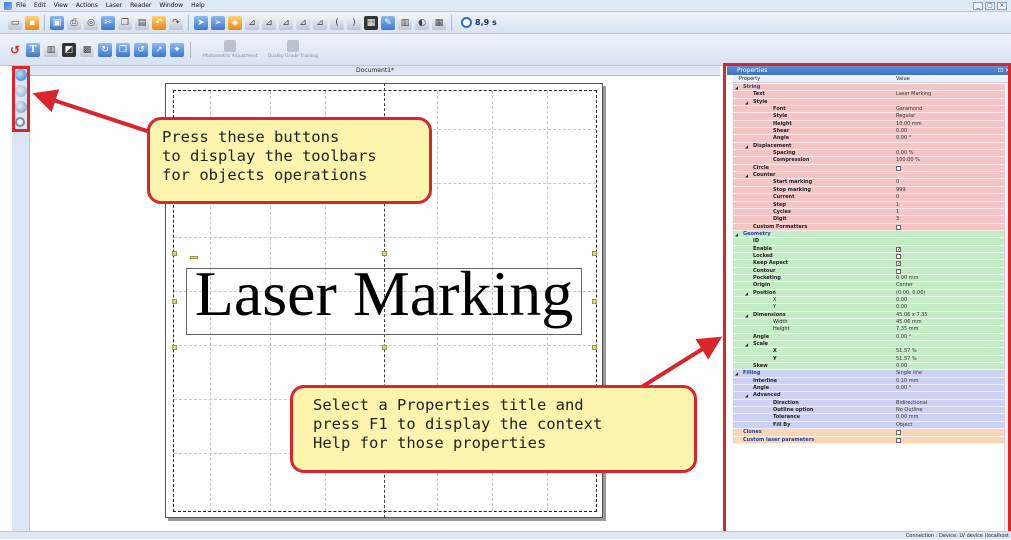  Describe the element at coordinates (61, 5) in the screenshot. I see `menu-item-view: View` at that location.